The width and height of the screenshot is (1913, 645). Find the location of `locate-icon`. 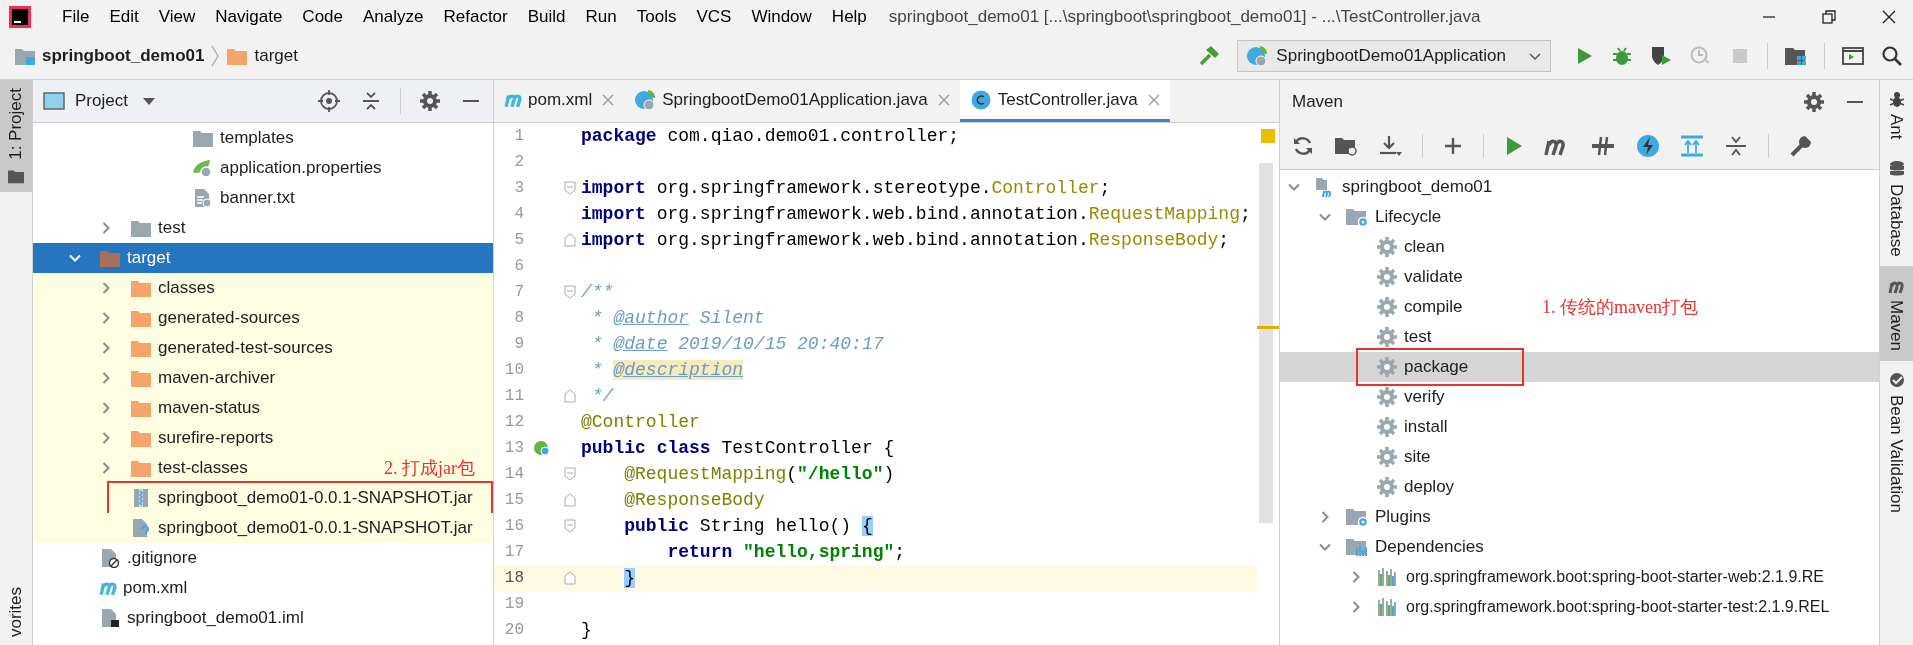

locate-icon is located at coordinates (329, 101).